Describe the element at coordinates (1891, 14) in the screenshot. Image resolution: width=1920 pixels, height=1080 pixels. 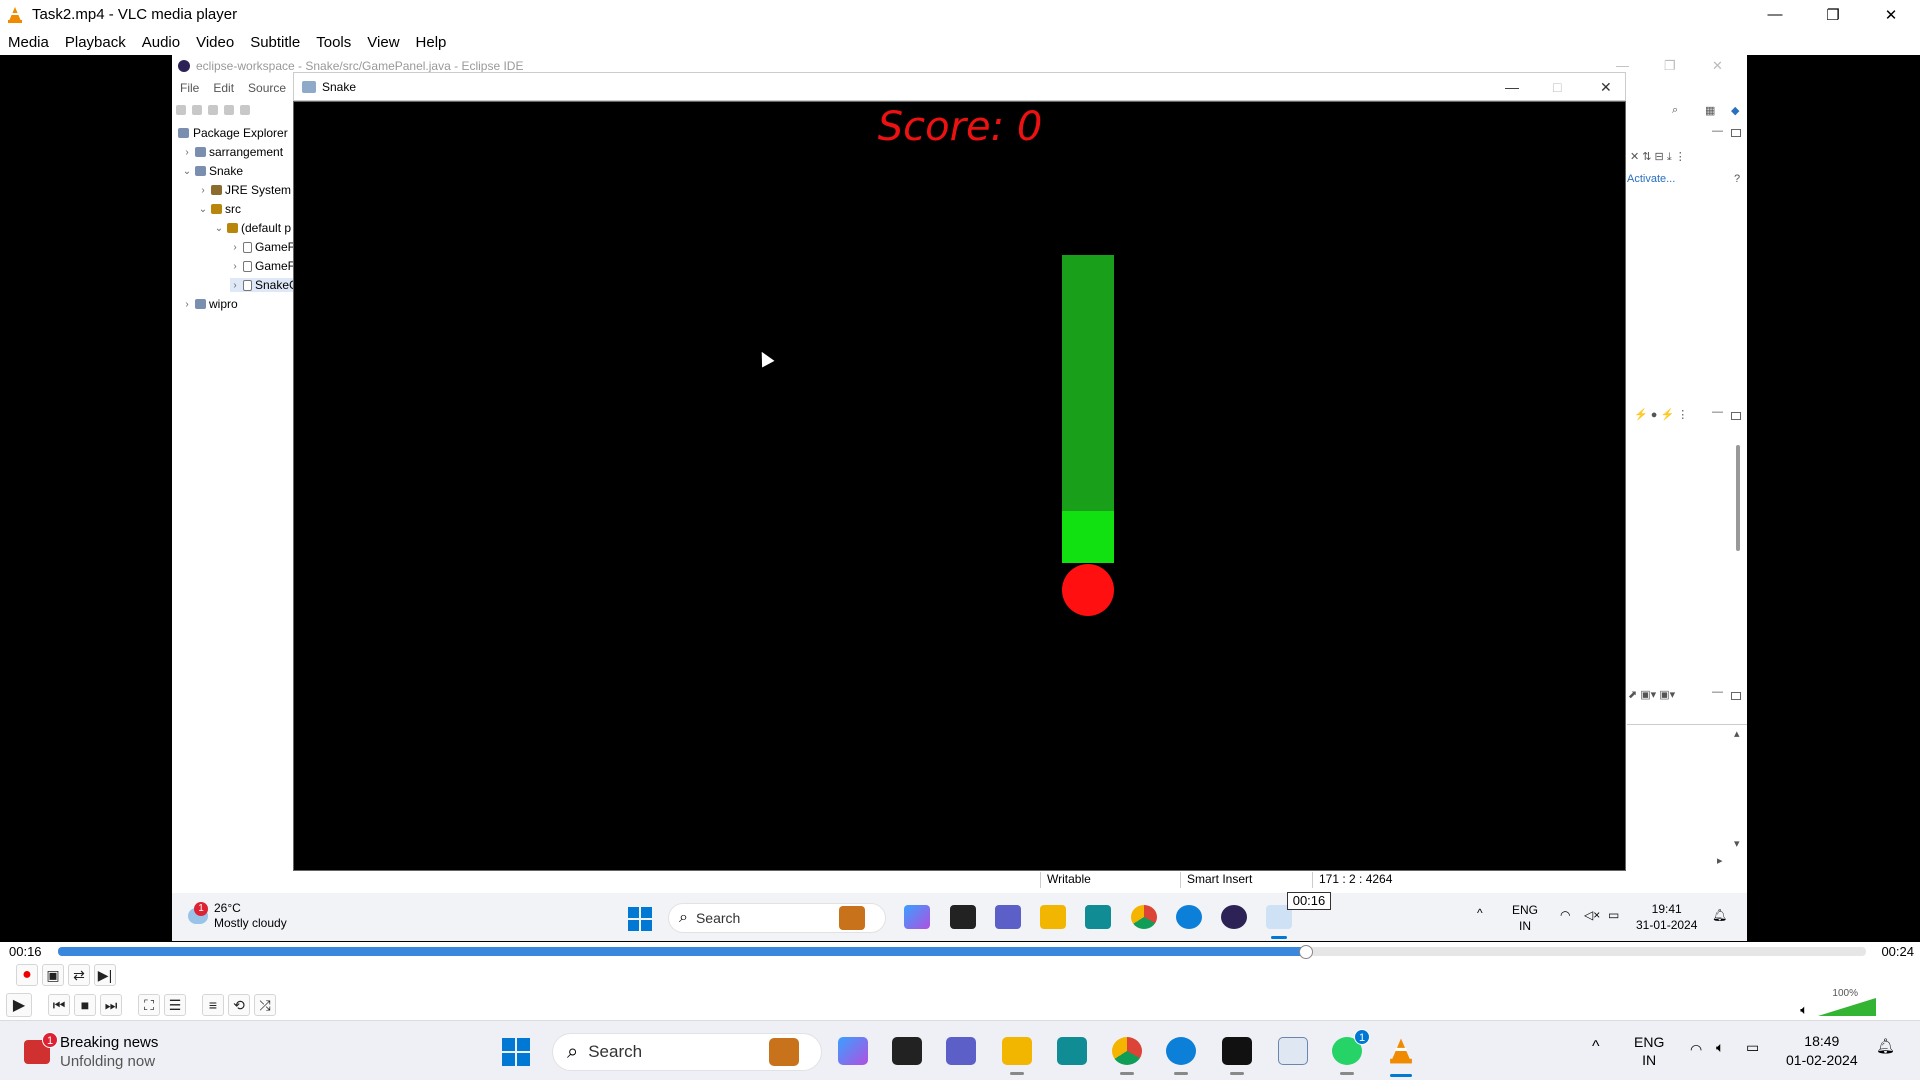
I see `close-button: ✕` at that location.